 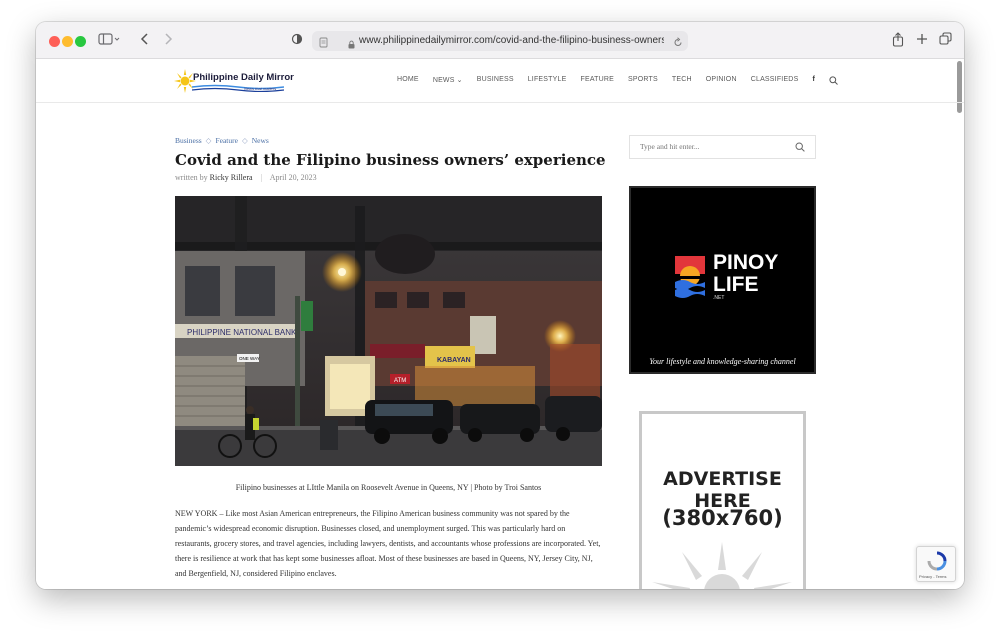 I want to click on back-icon, so click(x=145, y=40).